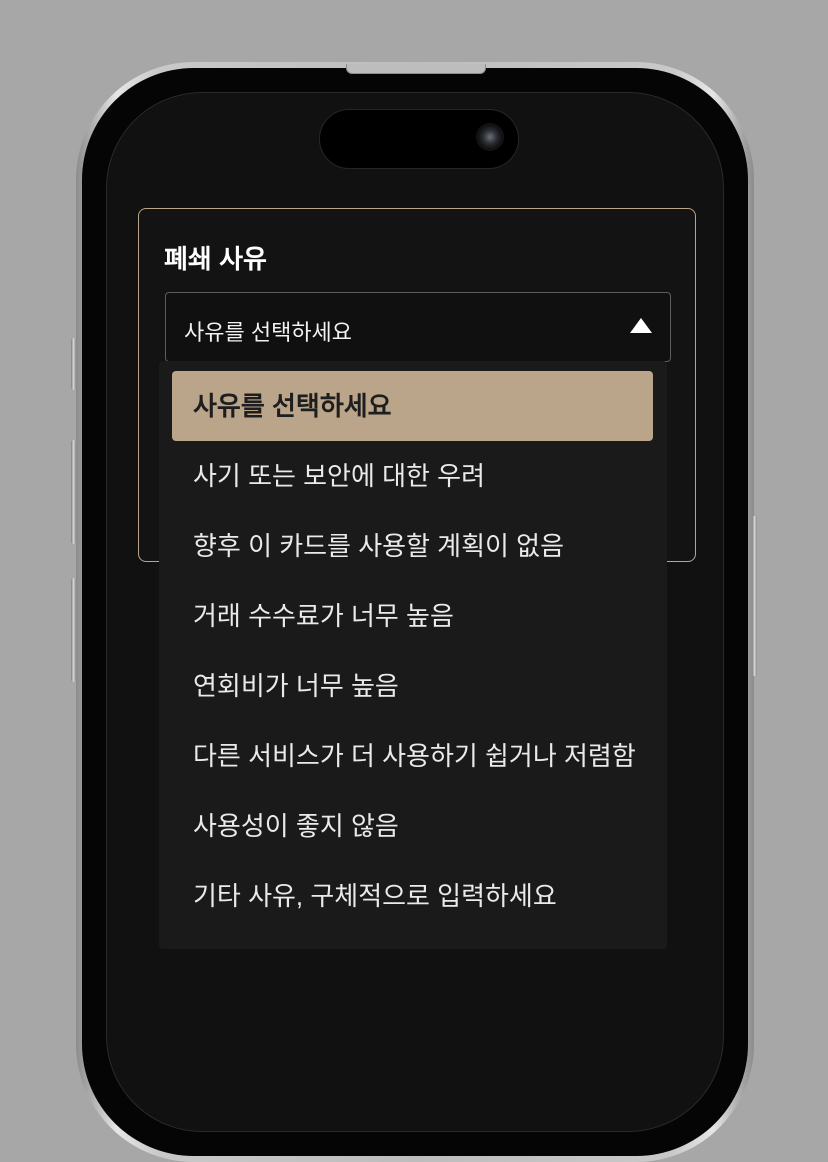 The width and height of the screenshot is (828, 1162). What do you see at coordinates (268, 332) in the screenshot?
I see `reason-select-value: 사유를 선택하세요` at bounding box center [268, 332].